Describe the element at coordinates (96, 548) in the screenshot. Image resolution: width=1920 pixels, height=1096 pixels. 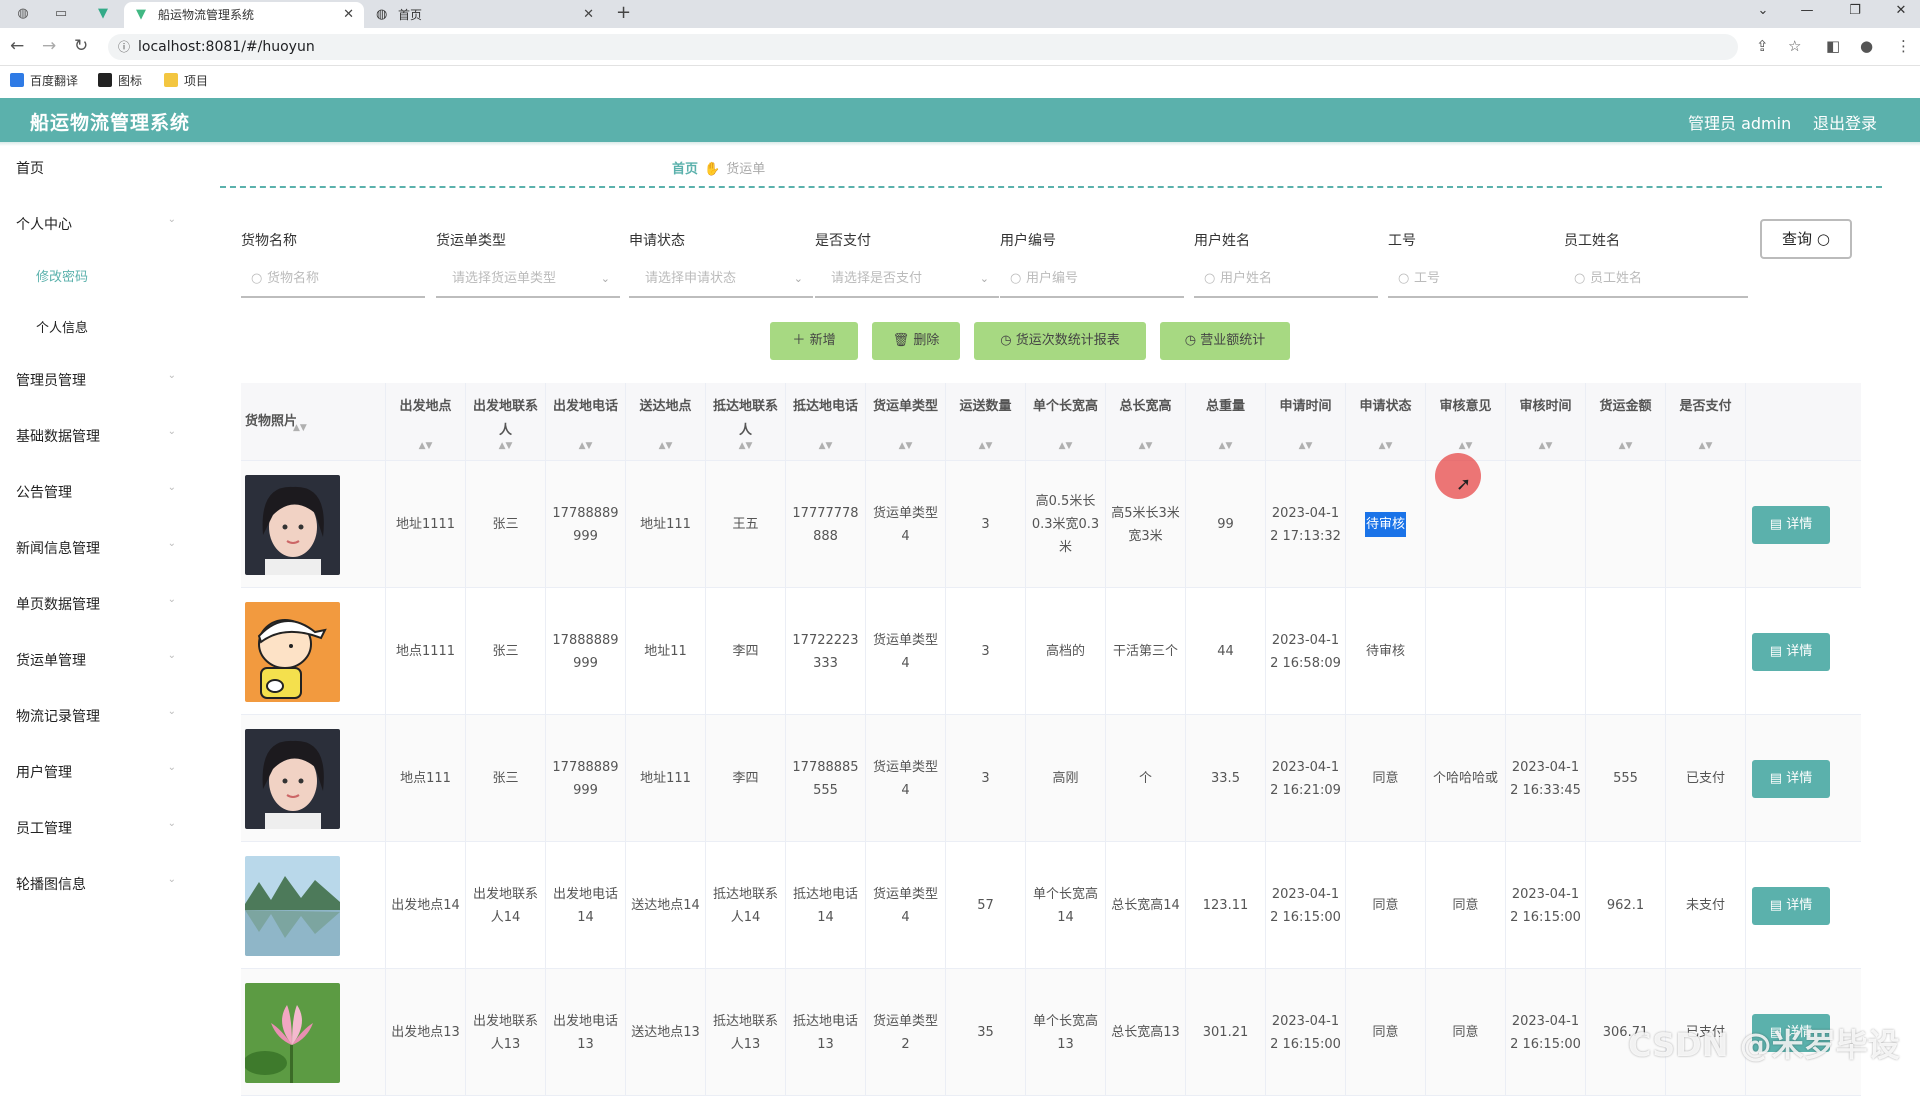
I see `sidebar-item-news: 新闻信息管理 ⌄` at that location.